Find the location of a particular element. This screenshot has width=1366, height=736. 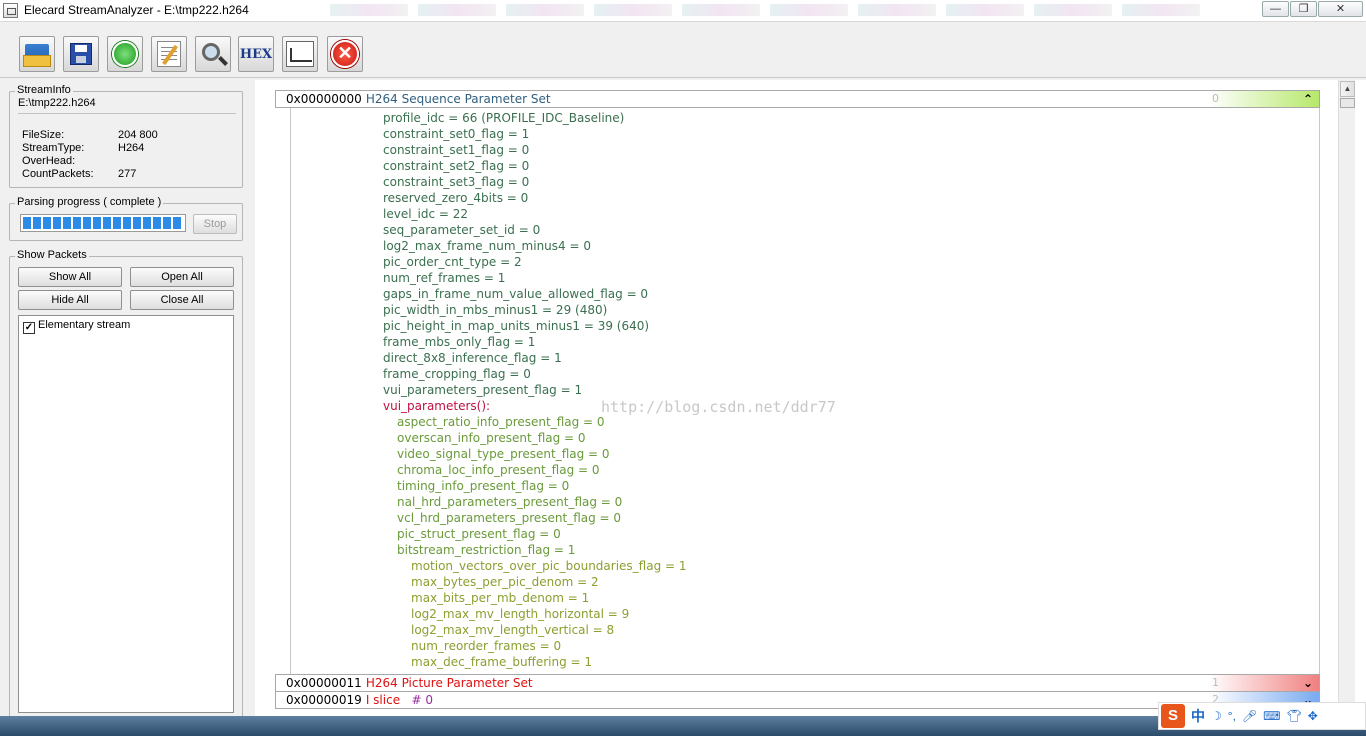

mic-icon: 🎤︎ is located at coordinates (1249, 716).